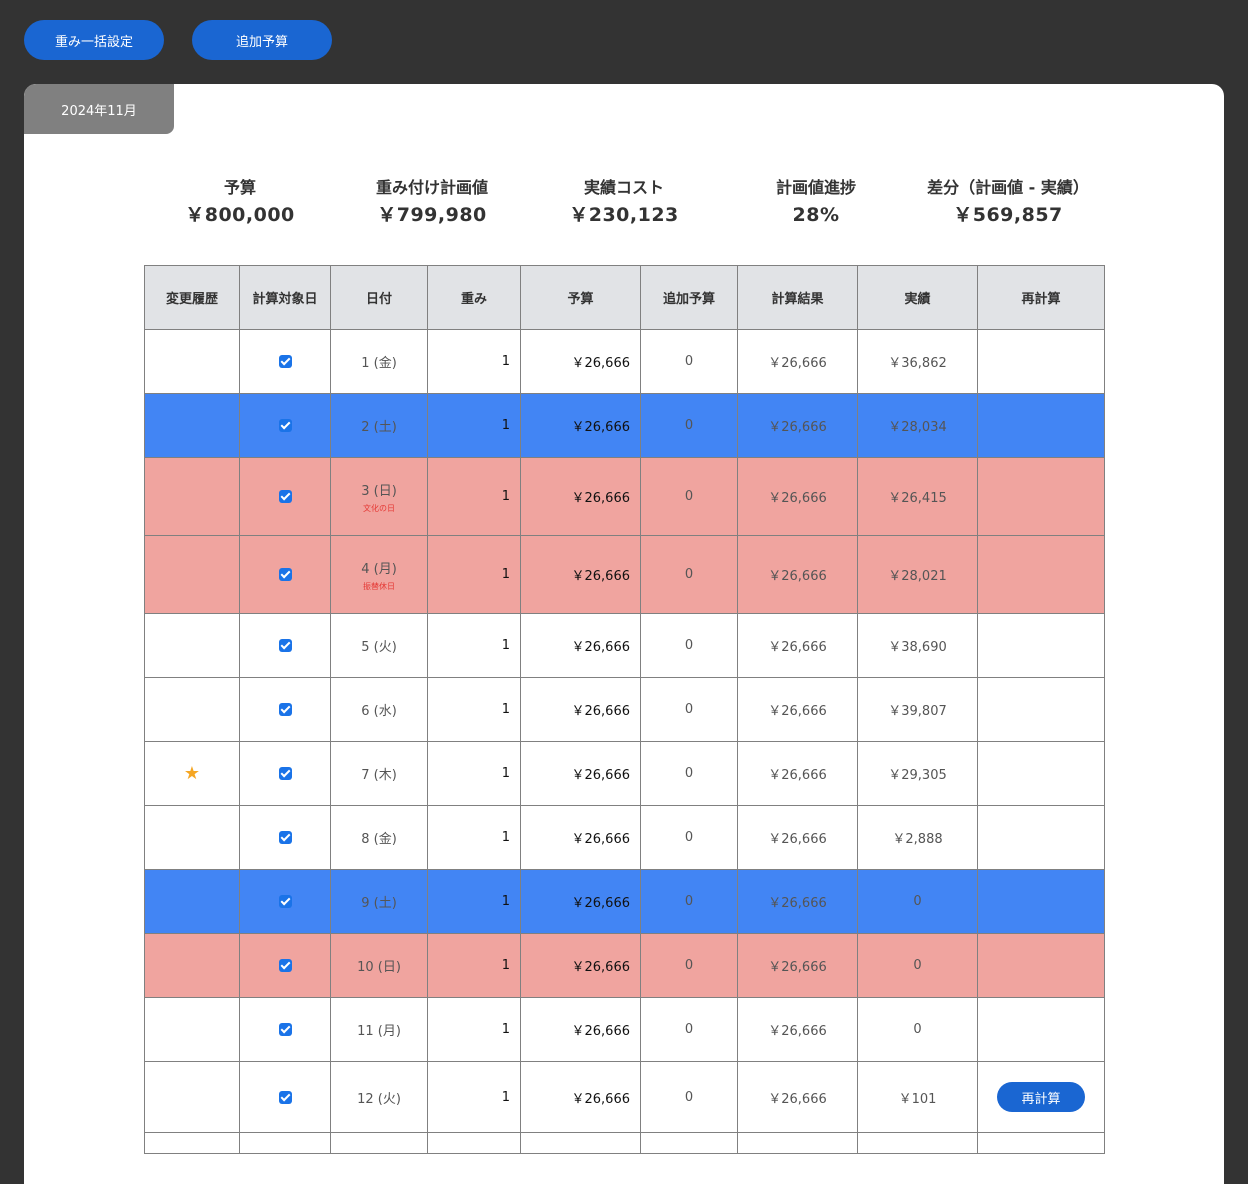 The width and height of the screenshot is (1248, 1184). What do you see at coordinates (99, 109) in the screenshot?
I see `month-tab: 2024年11月` at bounding box center [99, 109].